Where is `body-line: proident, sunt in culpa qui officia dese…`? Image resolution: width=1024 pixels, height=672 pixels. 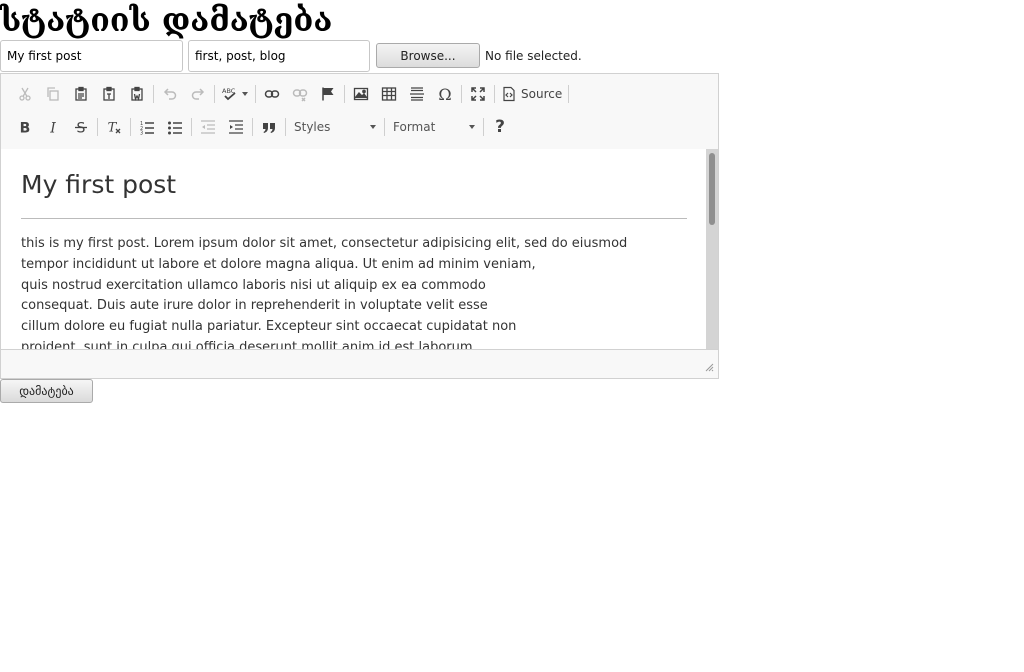
body-line: proident, sunt in culpa qui officia dese… is located at coordinates (249, 344).